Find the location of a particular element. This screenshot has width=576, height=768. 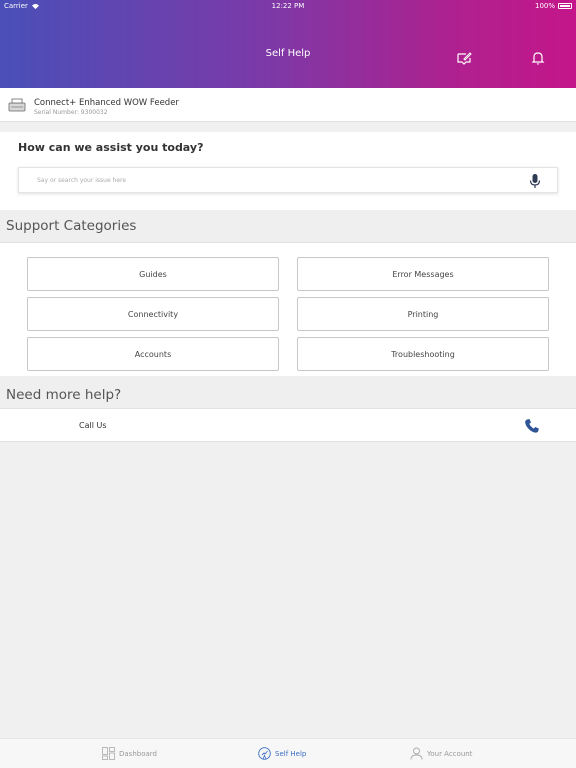

phone-icon is located at coordinates (532, 426).